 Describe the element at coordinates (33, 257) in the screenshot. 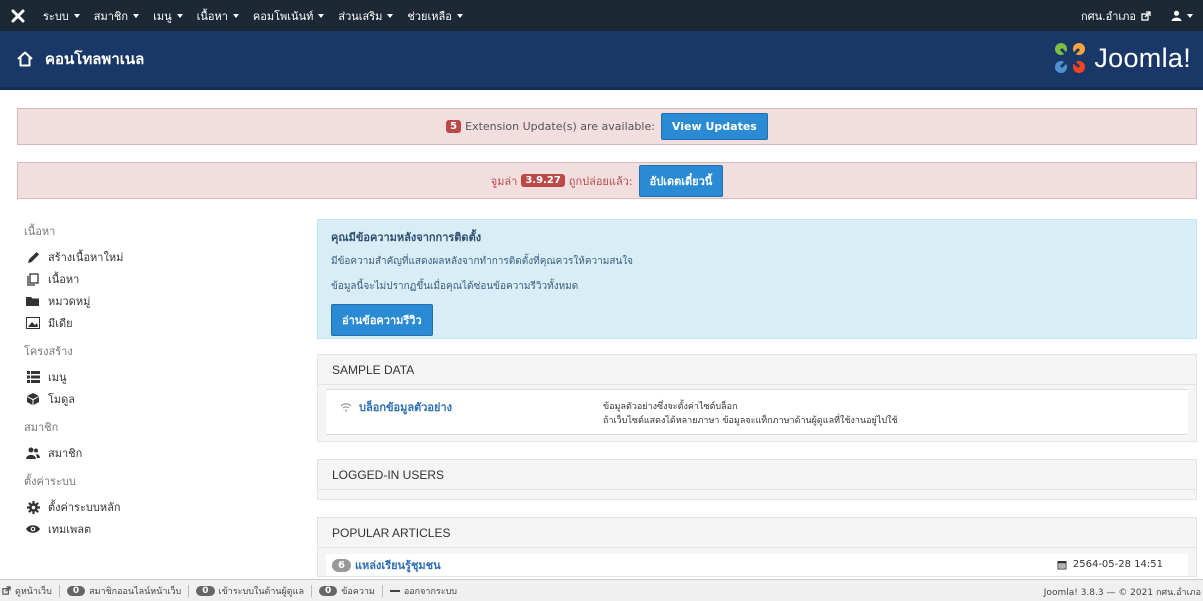

I see `pencil-icon` at that location.